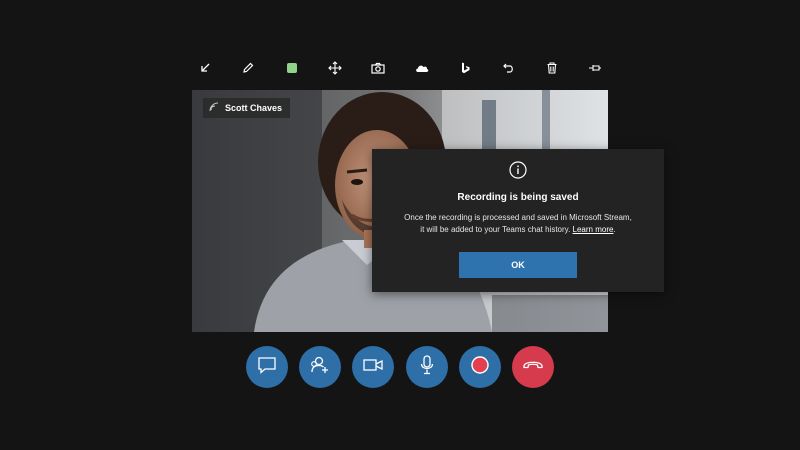  I want to click on video-button, so click(373, 367).